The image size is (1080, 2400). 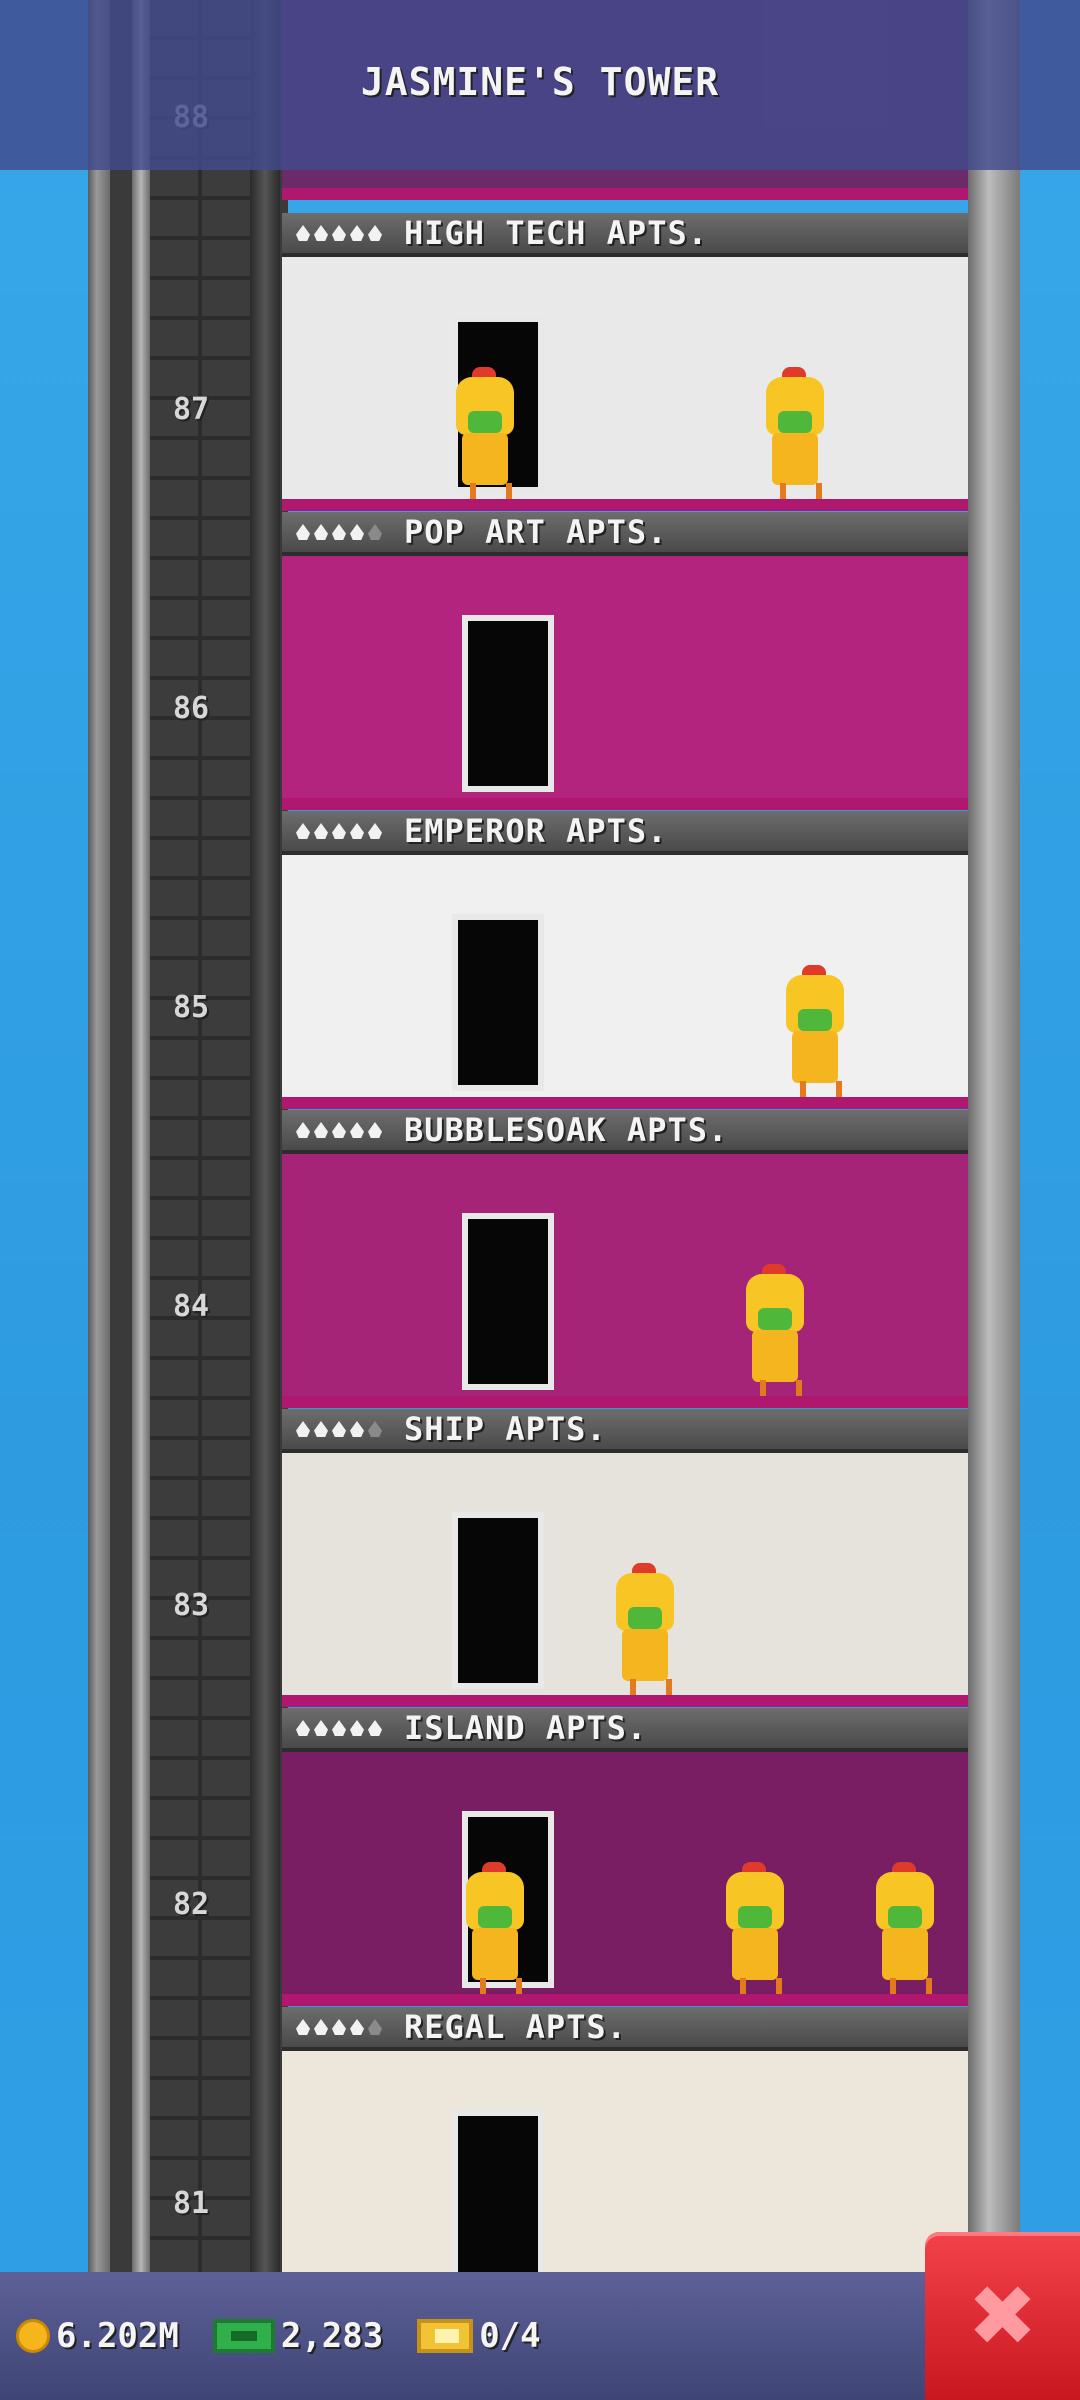 I want to click on title-bar: JASMINE'S TOWER, so click(x=540, y=85).